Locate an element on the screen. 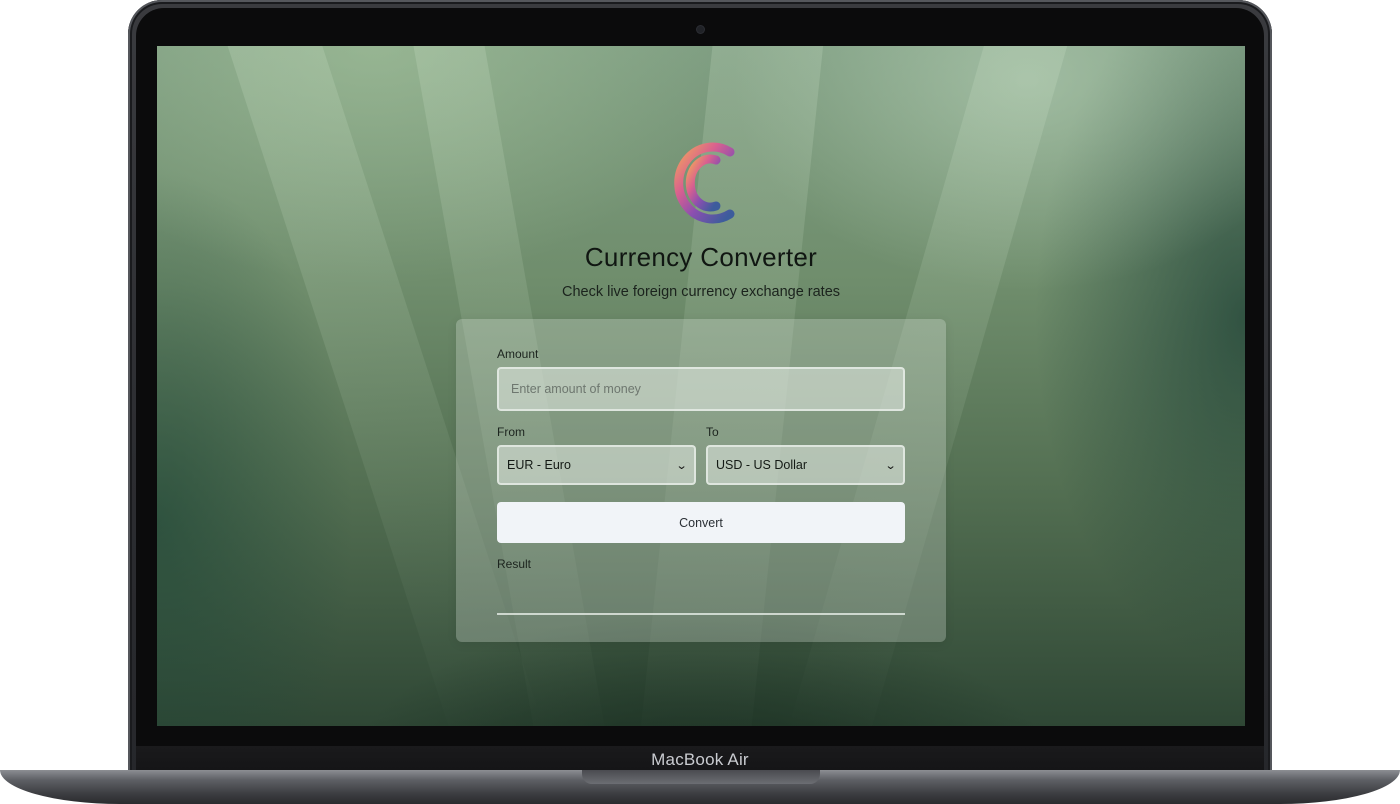 This screenshot has height=804, width=1400. to-currency-select: USD - US Dollar ⌄ is located at coordinates (805, 465).